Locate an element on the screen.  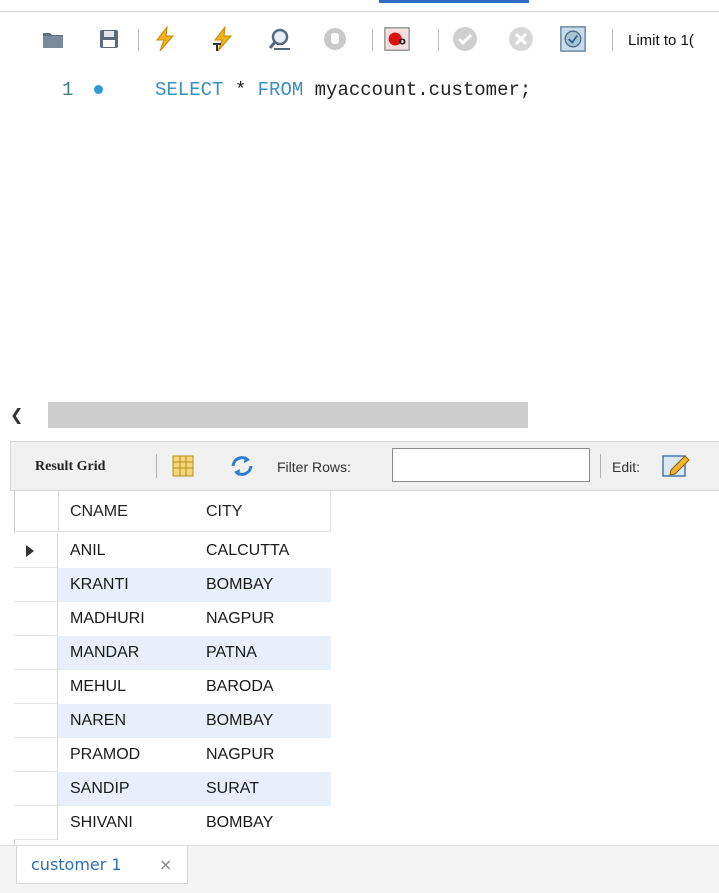
editor-tab-strip is located at coordinates (359, 6).